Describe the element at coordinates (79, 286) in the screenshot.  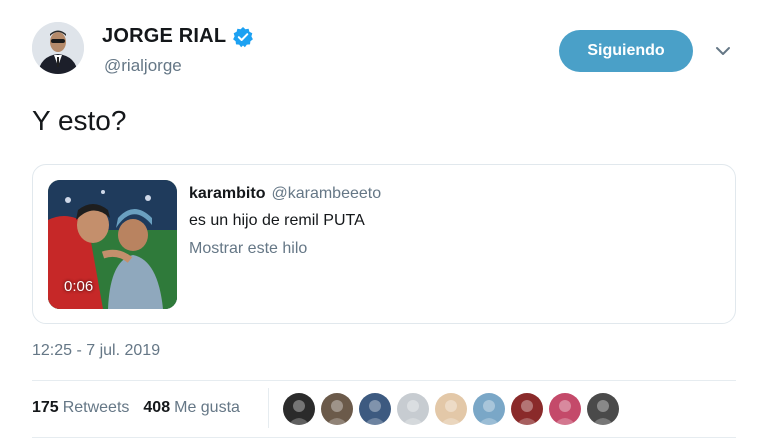
I see `video-duration: 0:06` at that location.